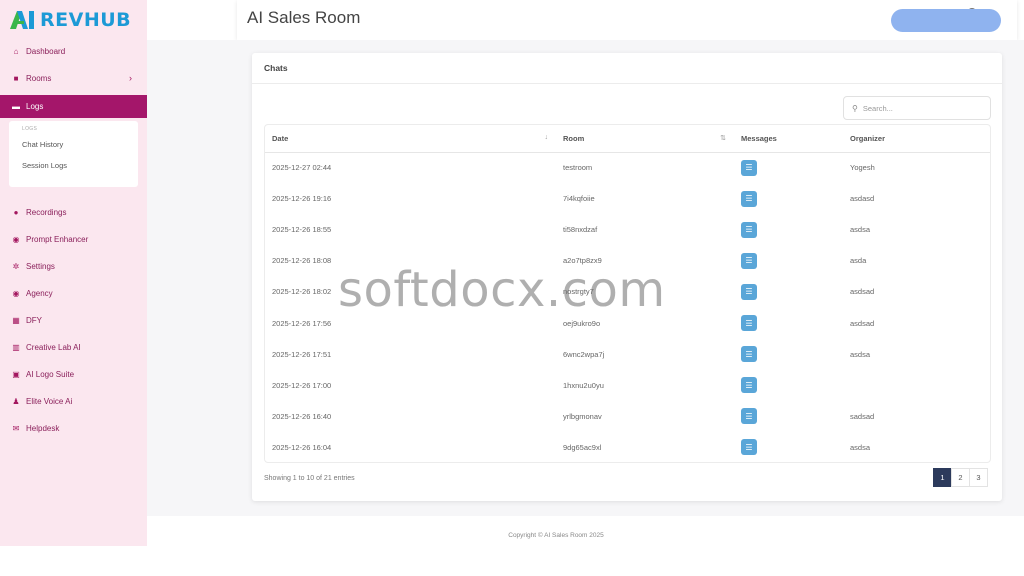  I want to click on revhub-logo: REVHUB, so click(69, 20).